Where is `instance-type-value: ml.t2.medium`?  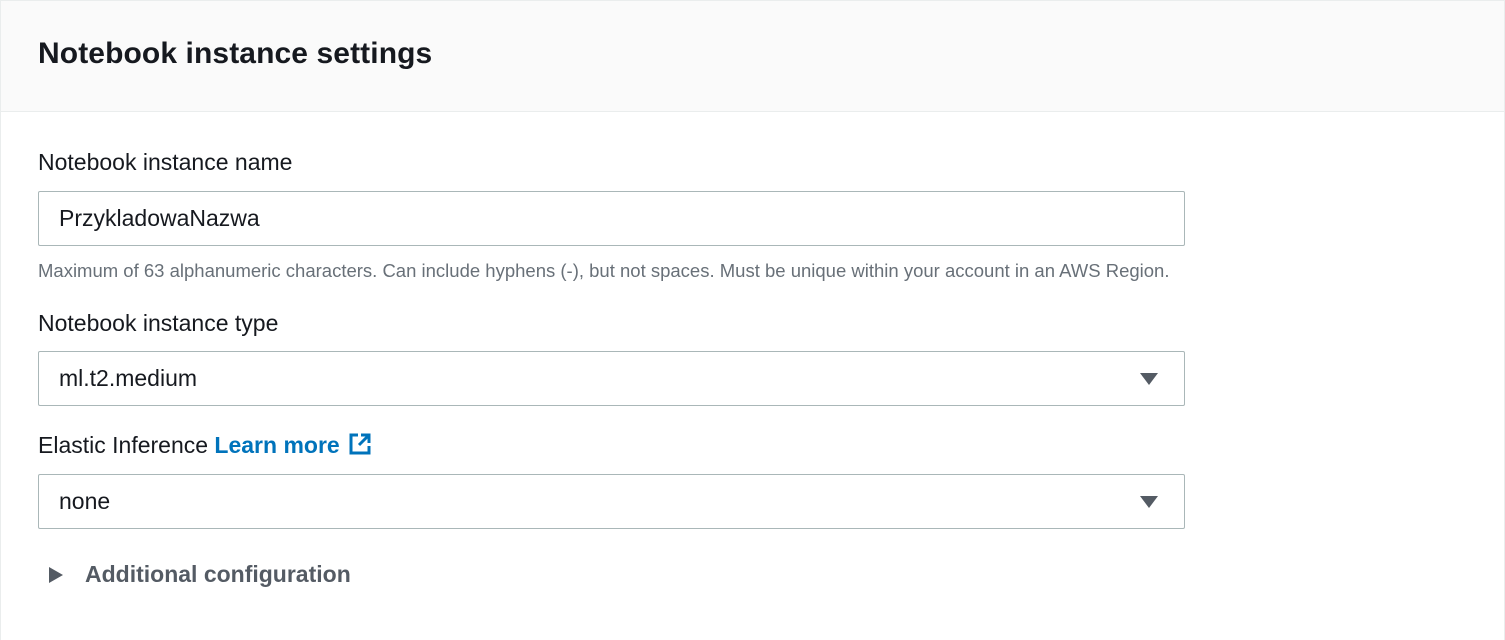 instance-type-value: ml.t2.medium is located at coordinates (128, 378).